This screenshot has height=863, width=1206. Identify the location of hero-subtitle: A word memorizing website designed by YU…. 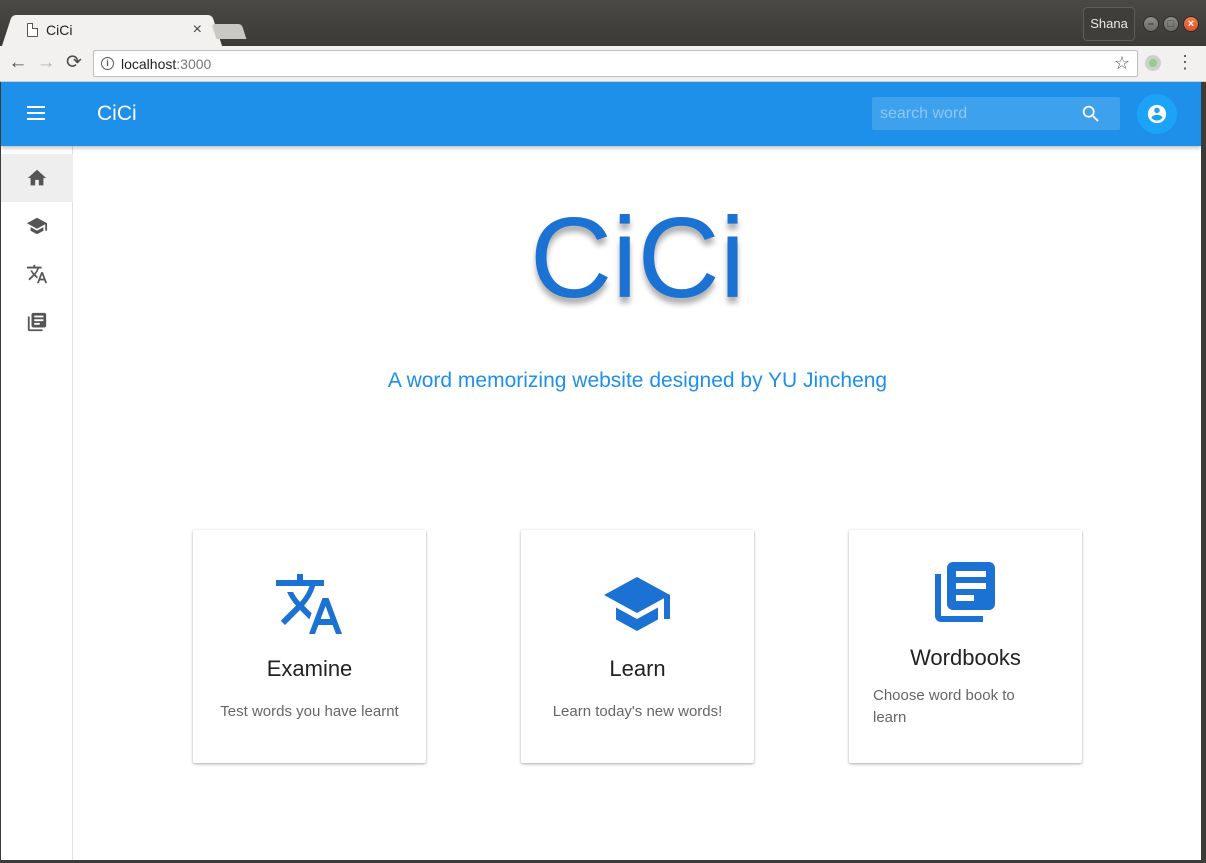
(637, 380).